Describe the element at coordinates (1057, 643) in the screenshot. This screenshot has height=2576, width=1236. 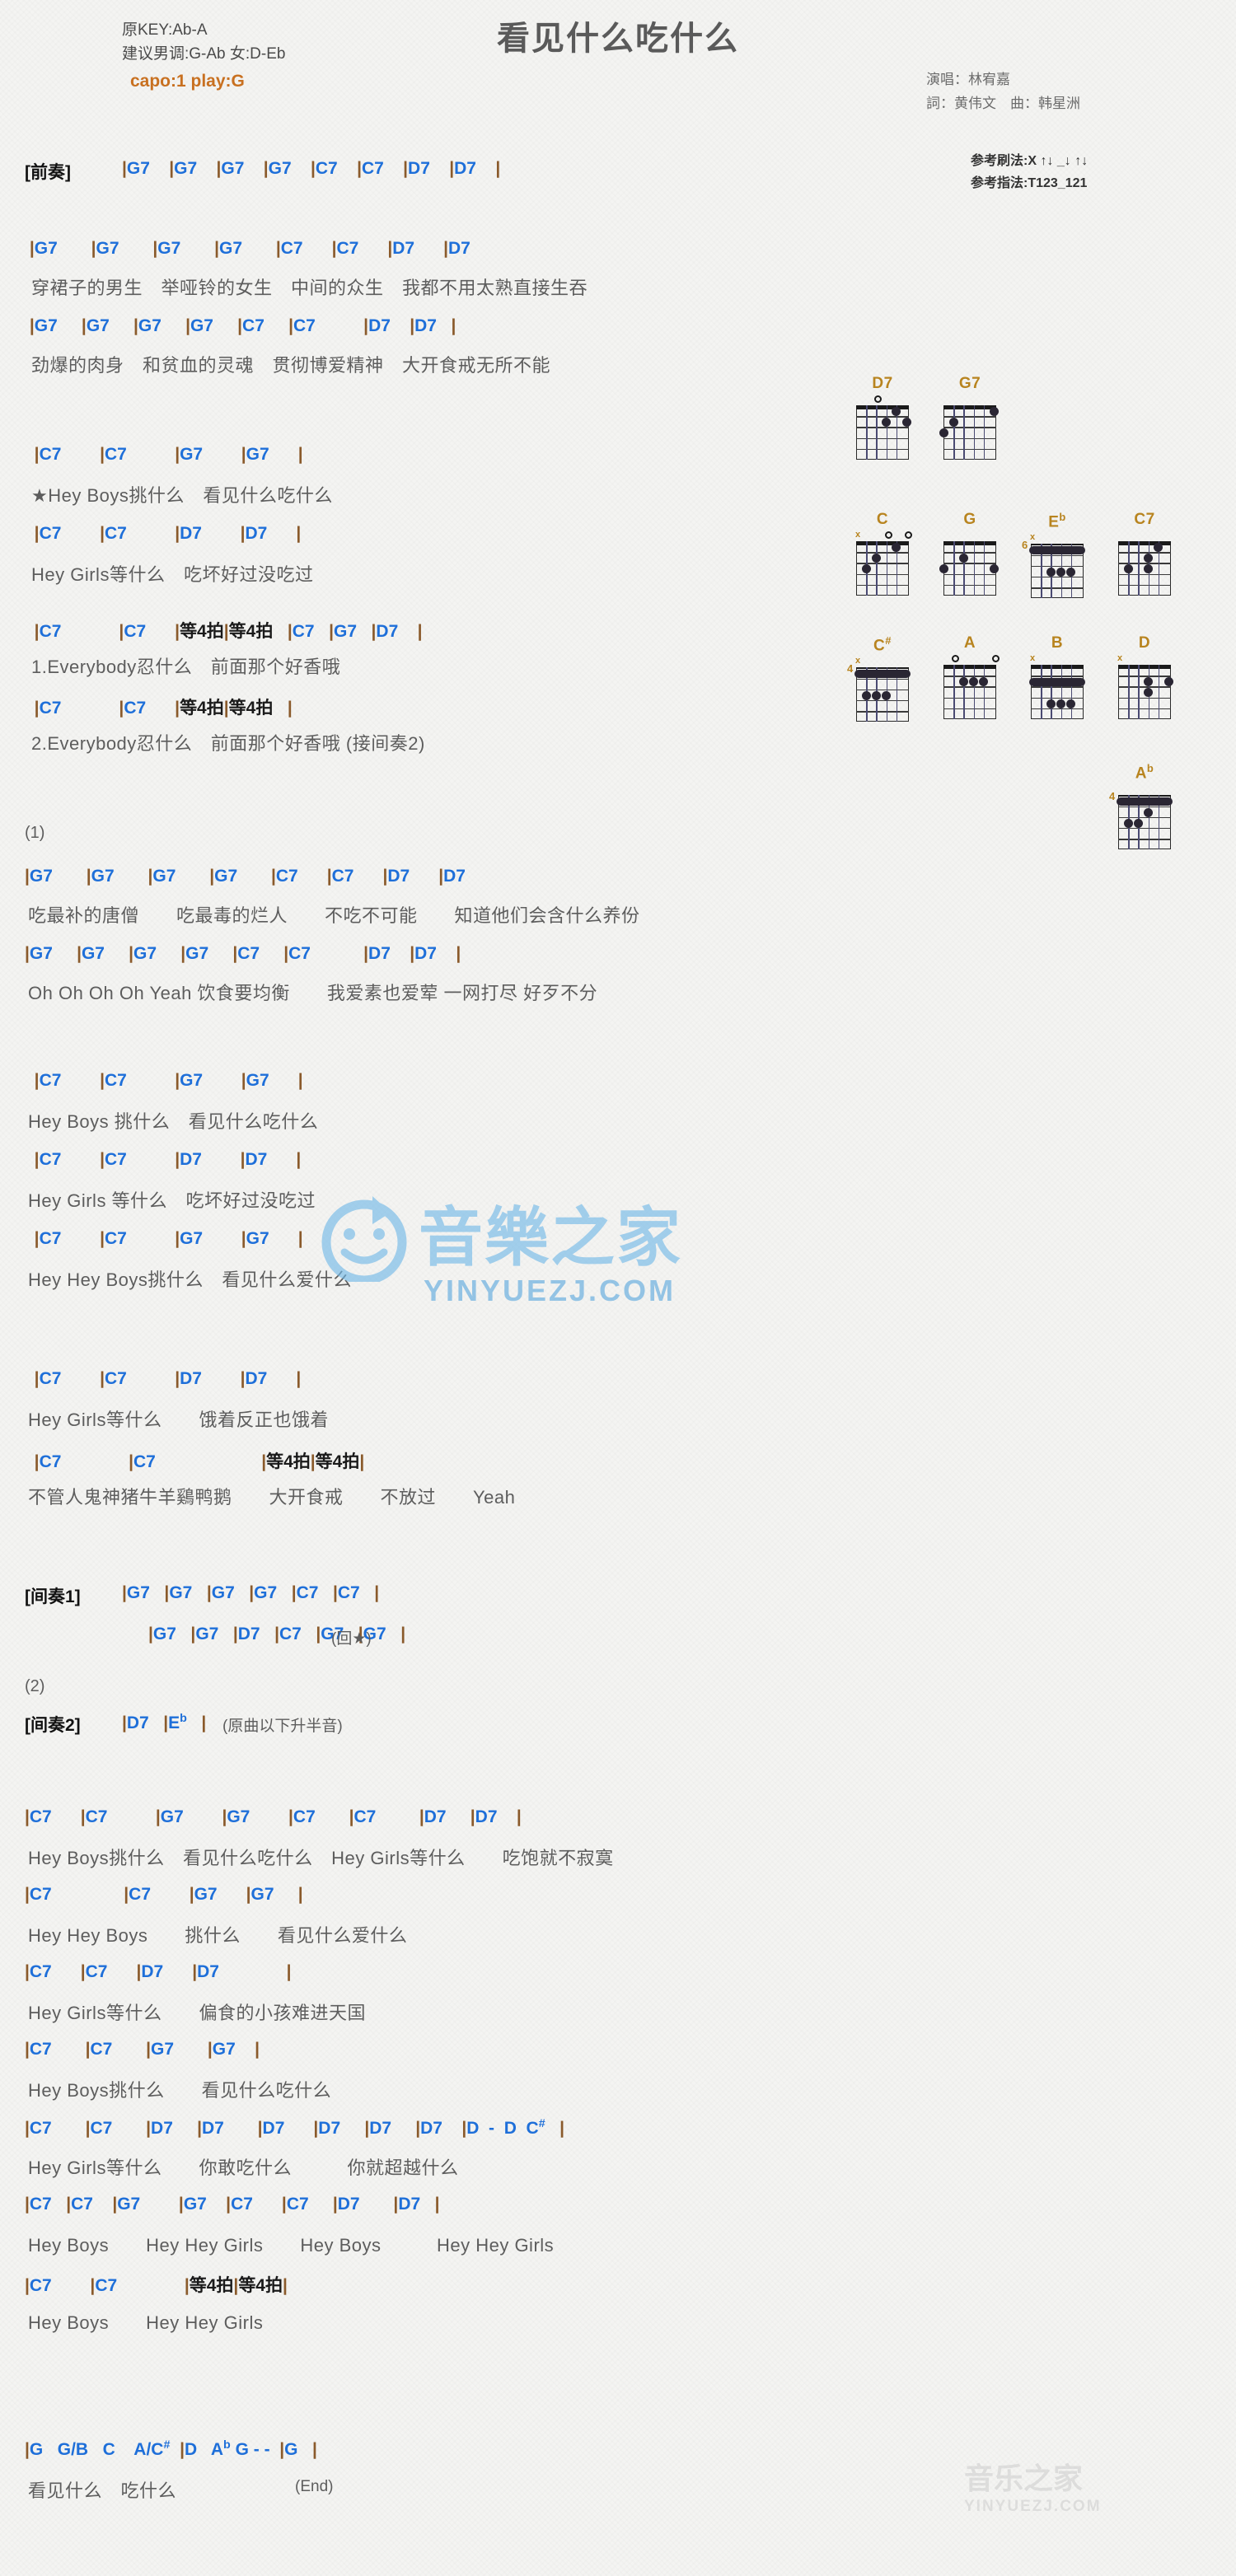
I see `chord-diagram-name: B` at that location.